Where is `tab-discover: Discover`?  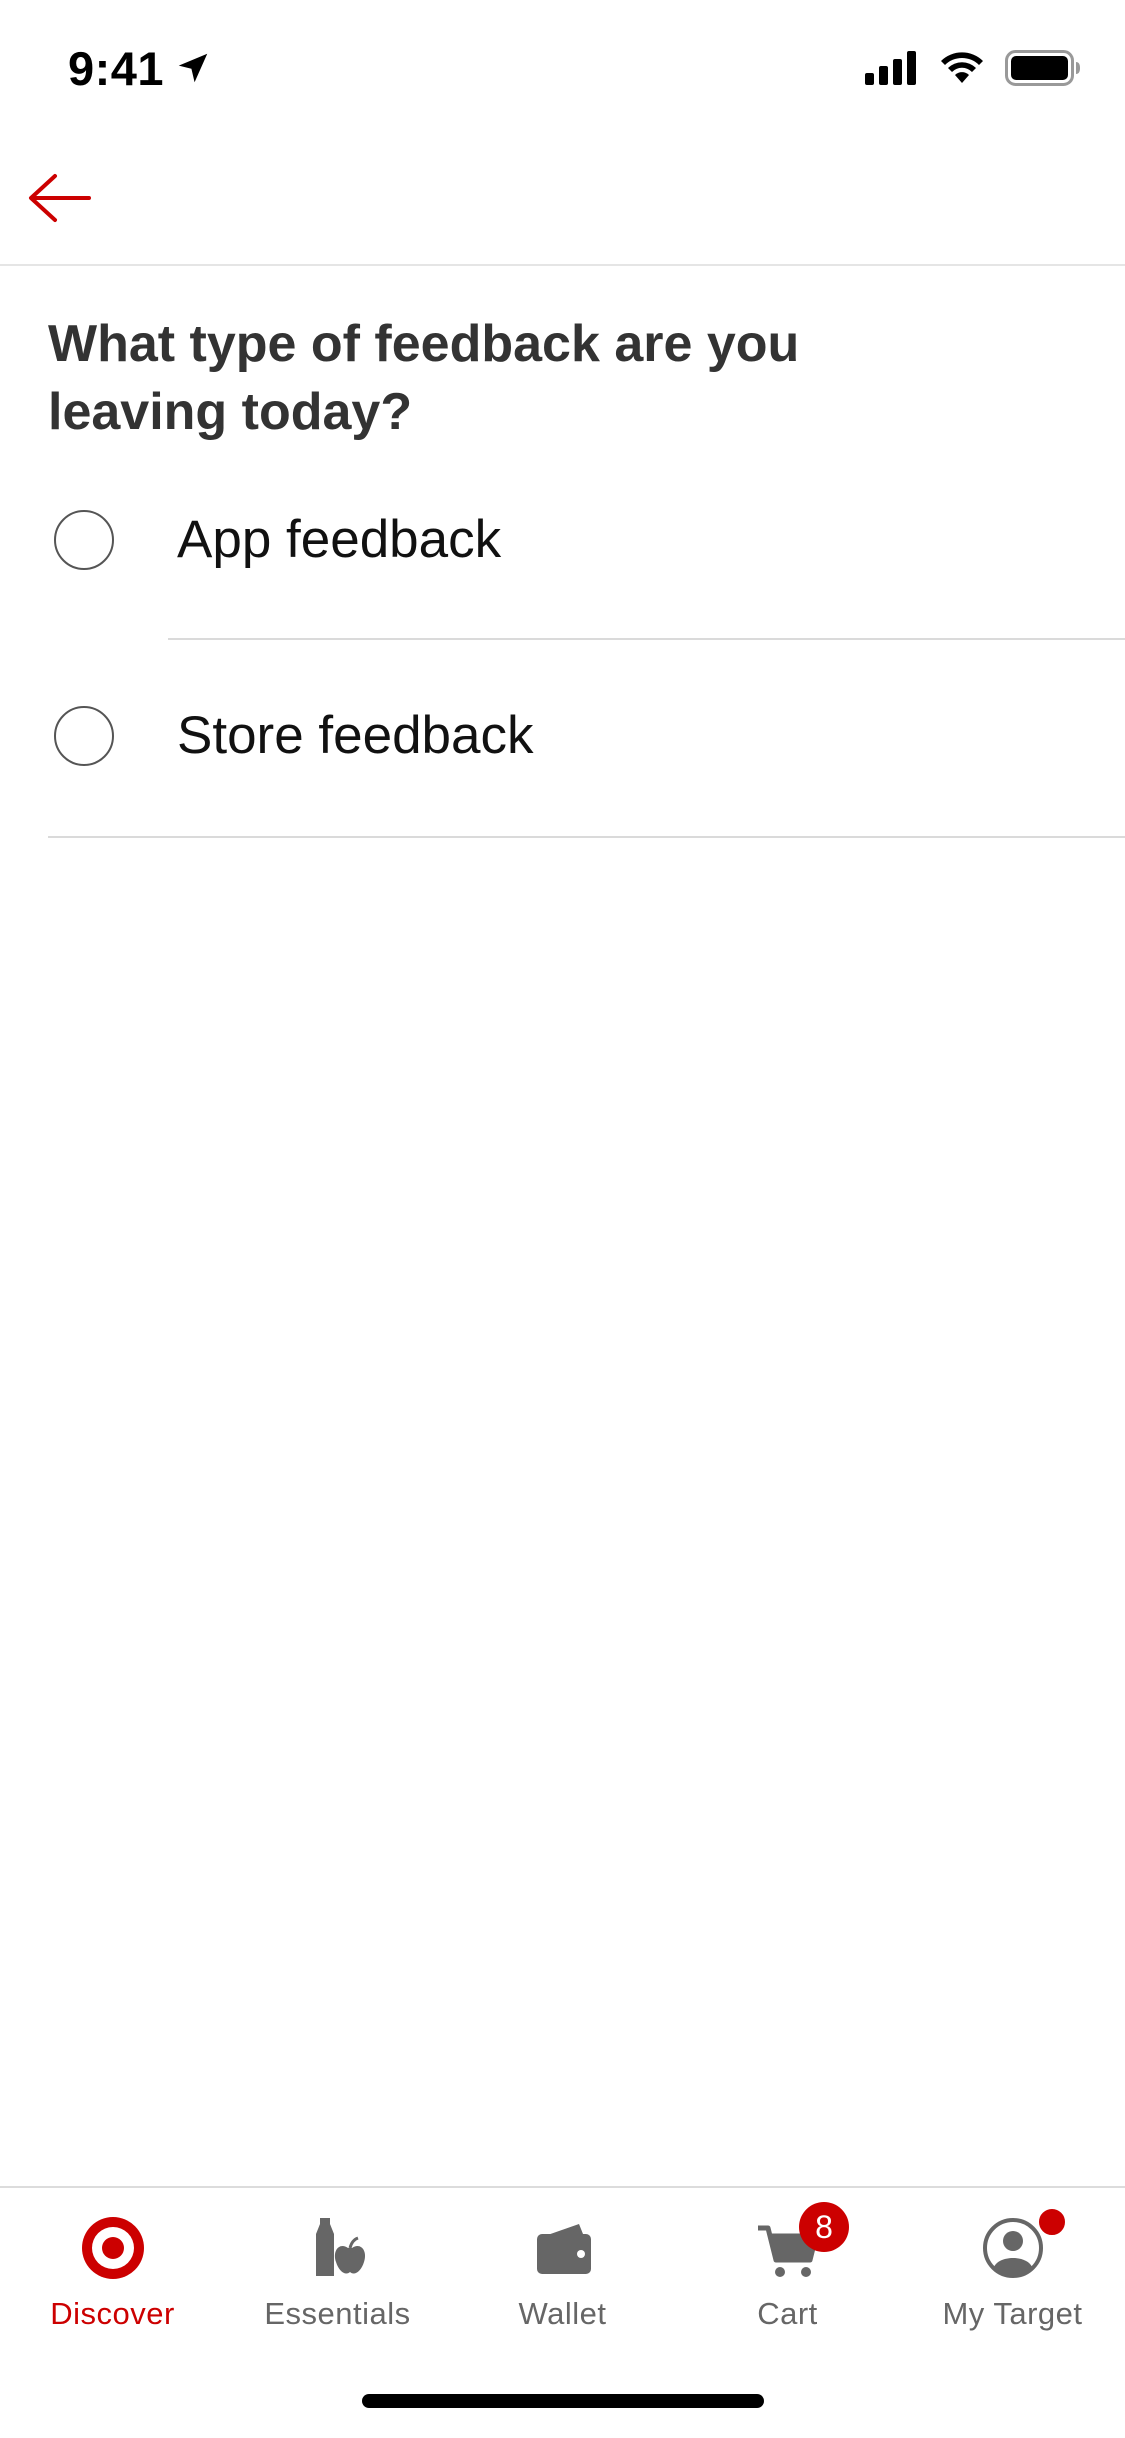 tab-discover: Discover is located at coordinates (112, 2278).